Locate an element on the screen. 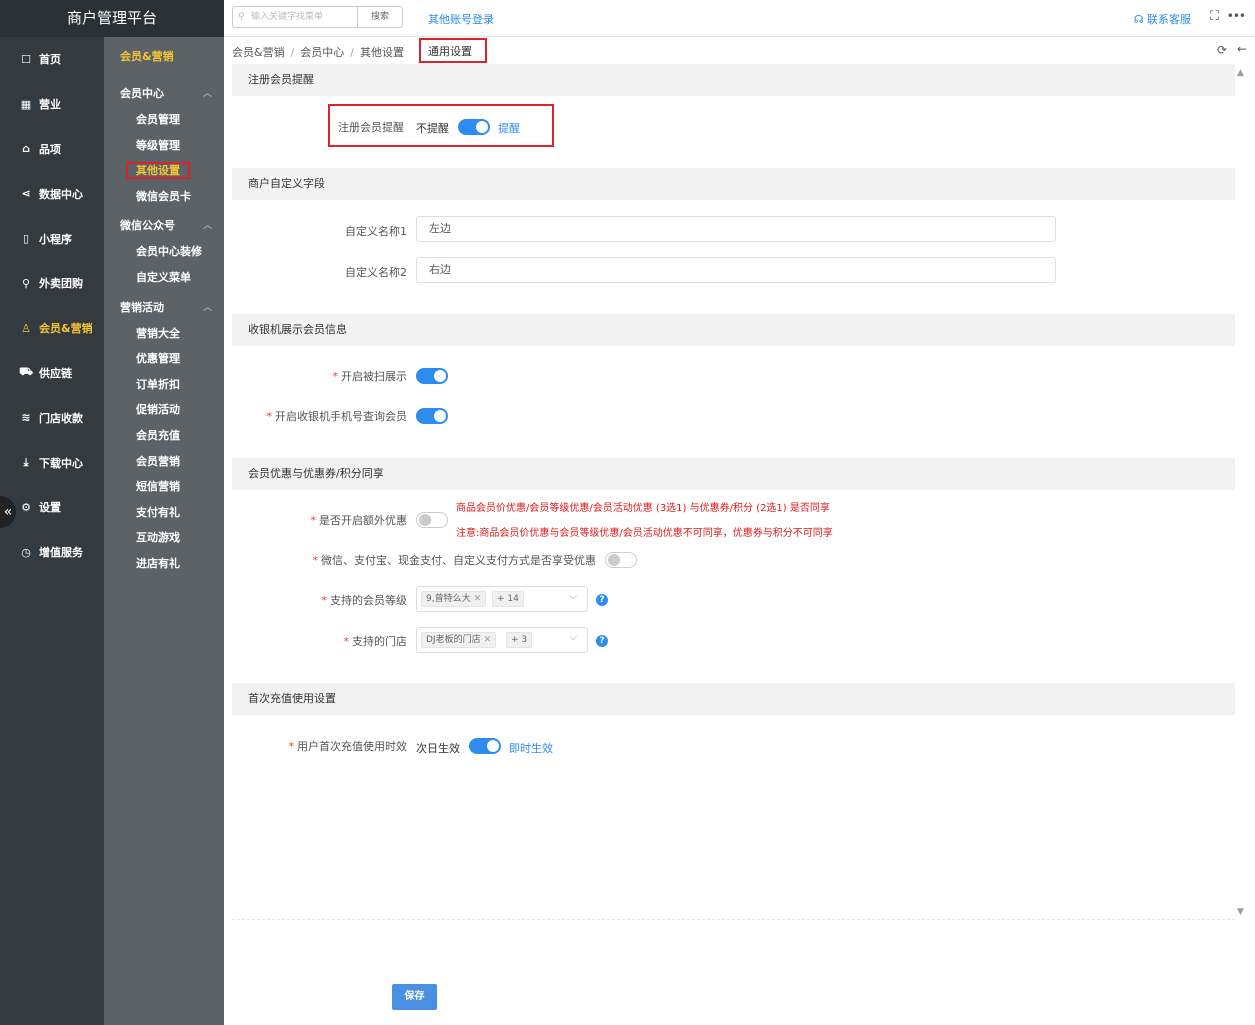  chevron-down-icon: ⌵ is located at coordinates (573, 596).